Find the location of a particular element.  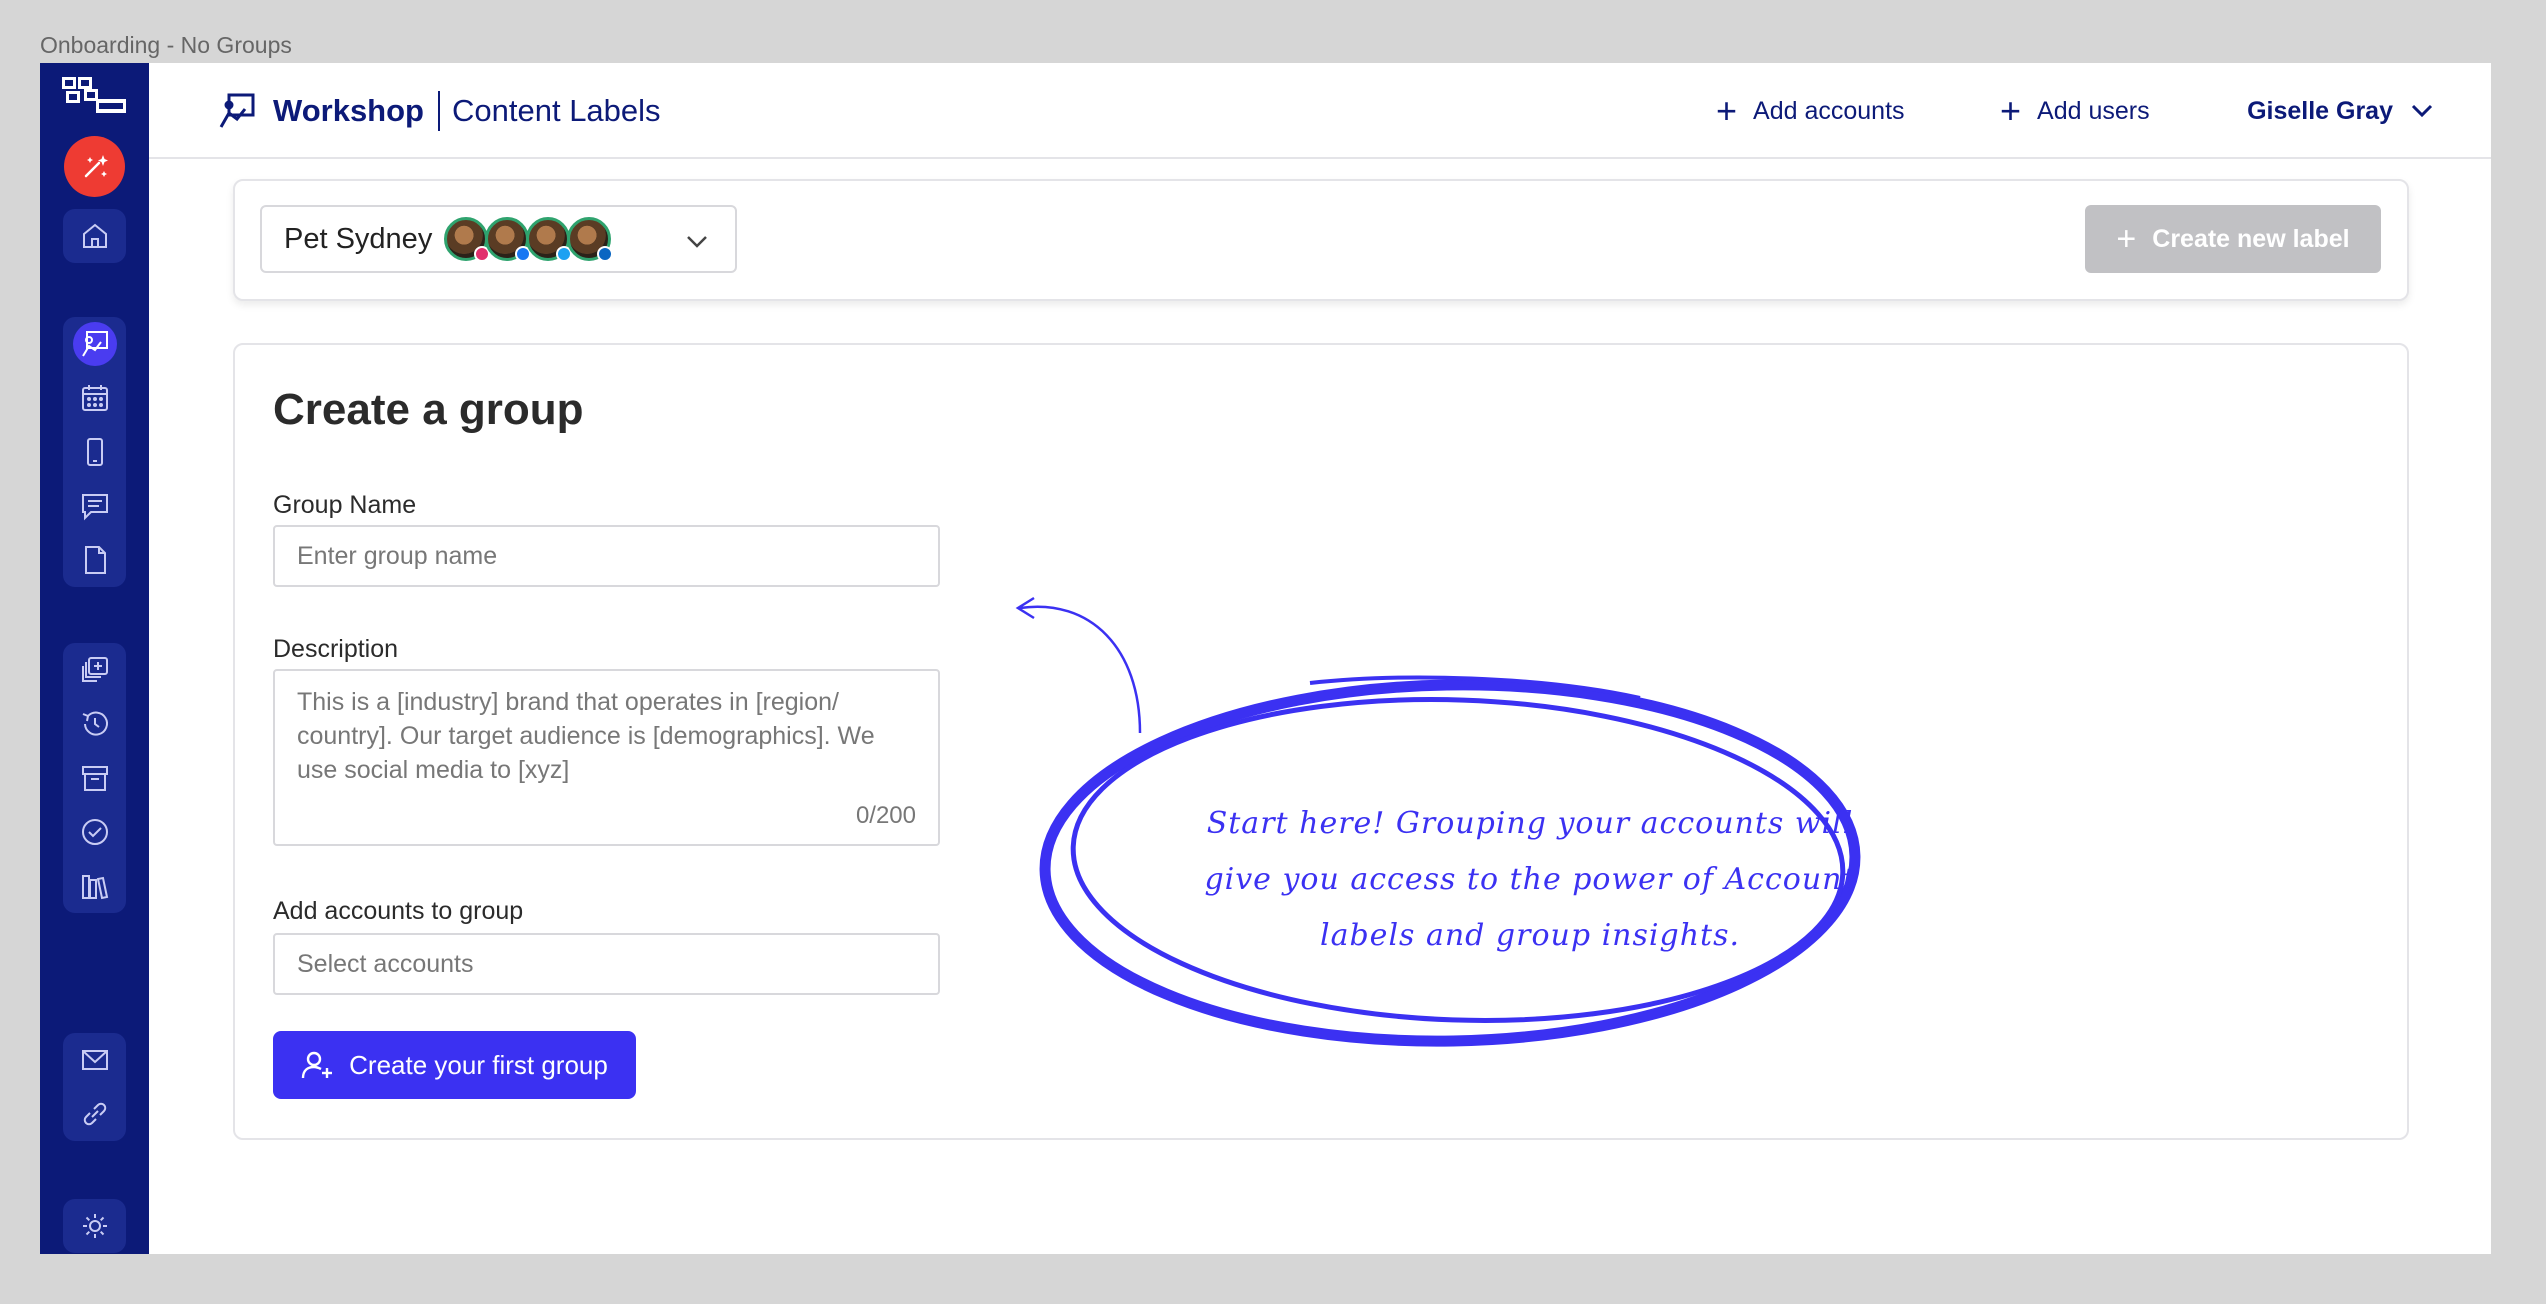

add-users-button: + Add users is located at coordinates (2075, 111).